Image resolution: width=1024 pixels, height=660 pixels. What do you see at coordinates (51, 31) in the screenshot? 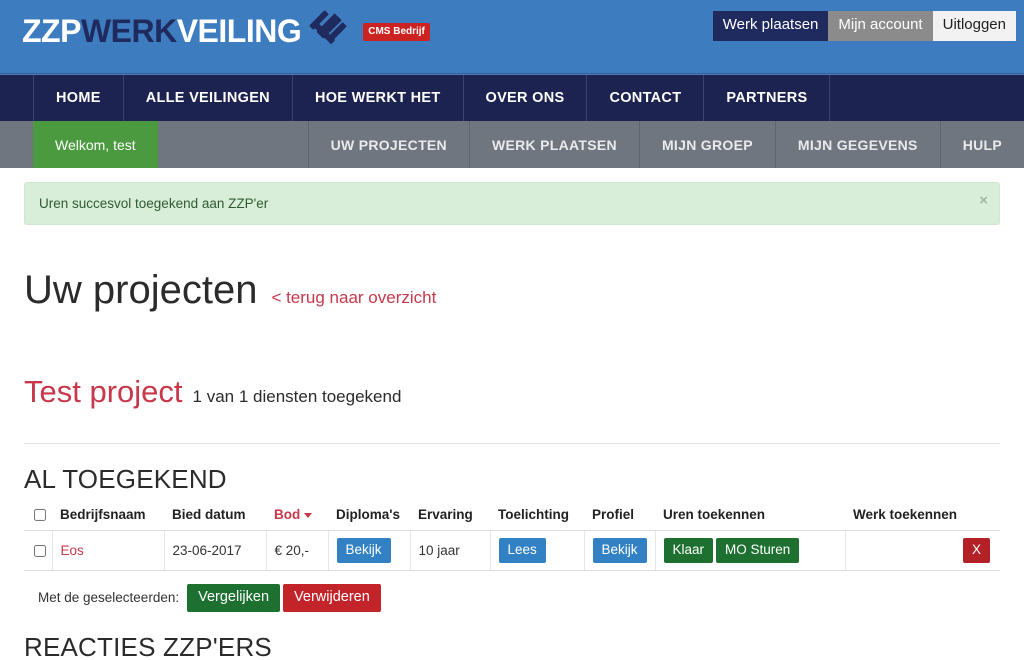
I see `logo-part-zzp: ZZP` at bounding box center [51, 31].